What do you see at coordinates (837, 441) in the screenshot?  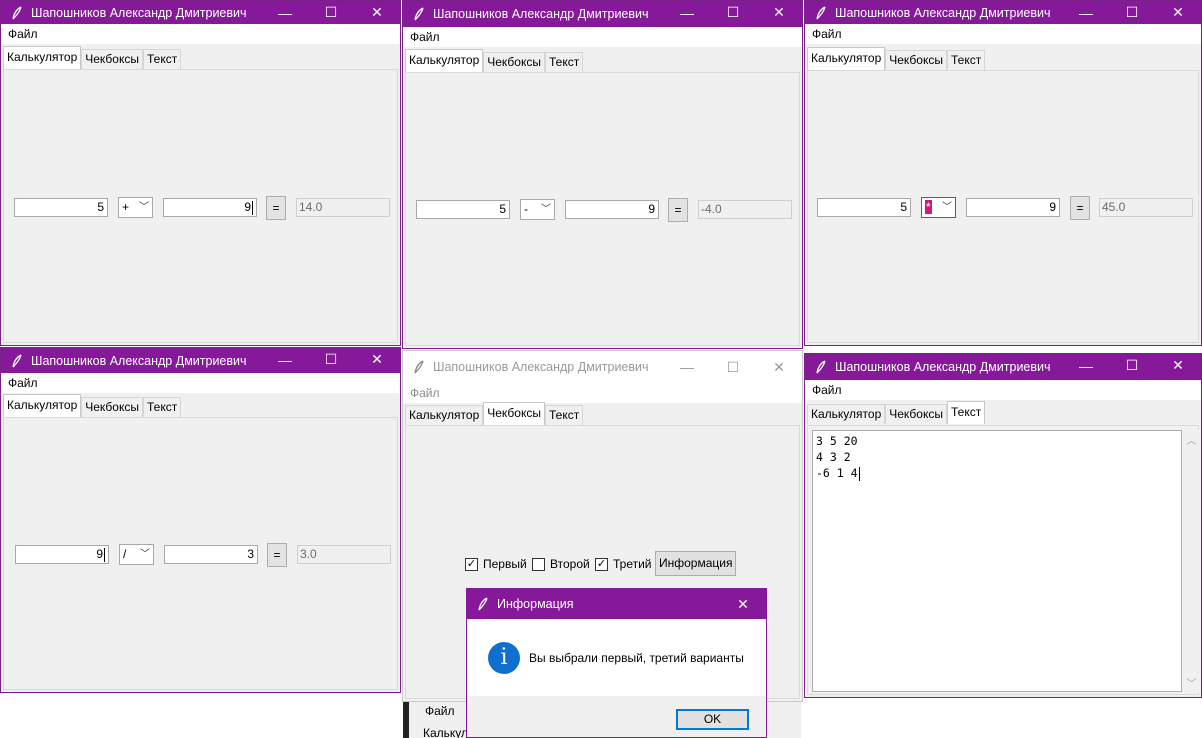 I see `text-line: 3 5 20` at bounding box center [837, 441].